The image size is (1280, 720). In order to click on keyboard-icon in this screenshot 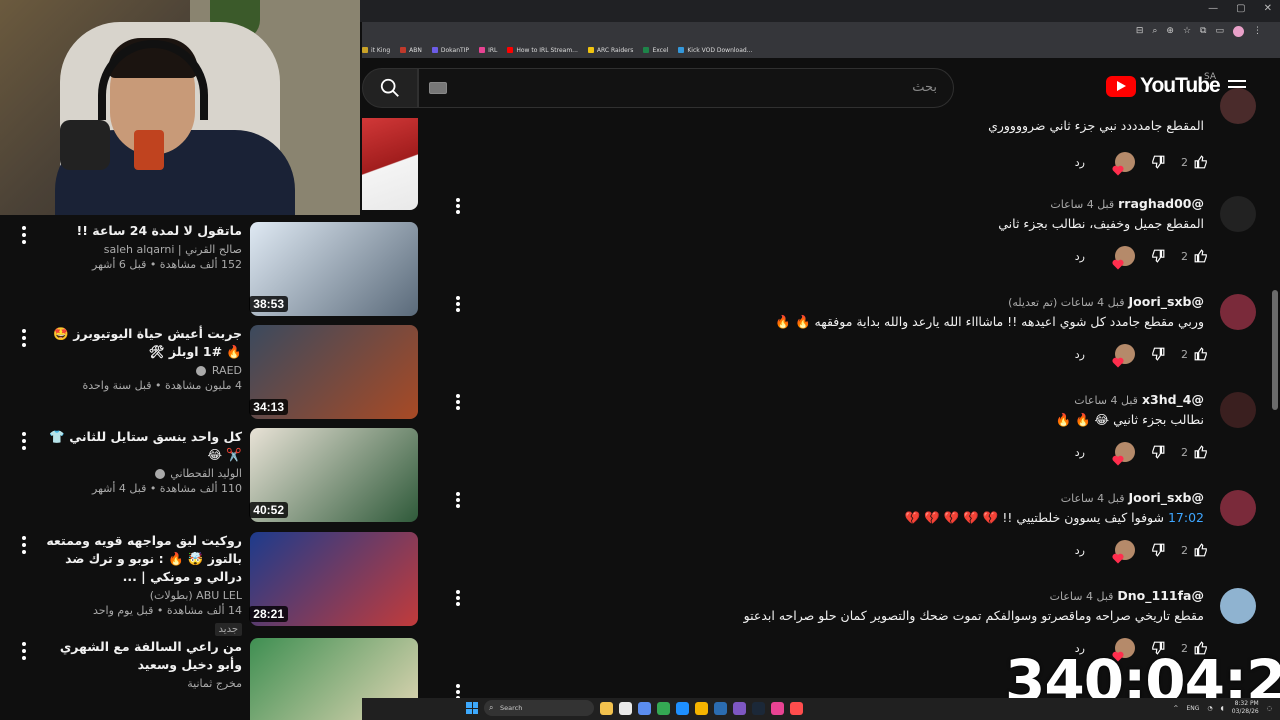, I will do `click(438, 88)`.